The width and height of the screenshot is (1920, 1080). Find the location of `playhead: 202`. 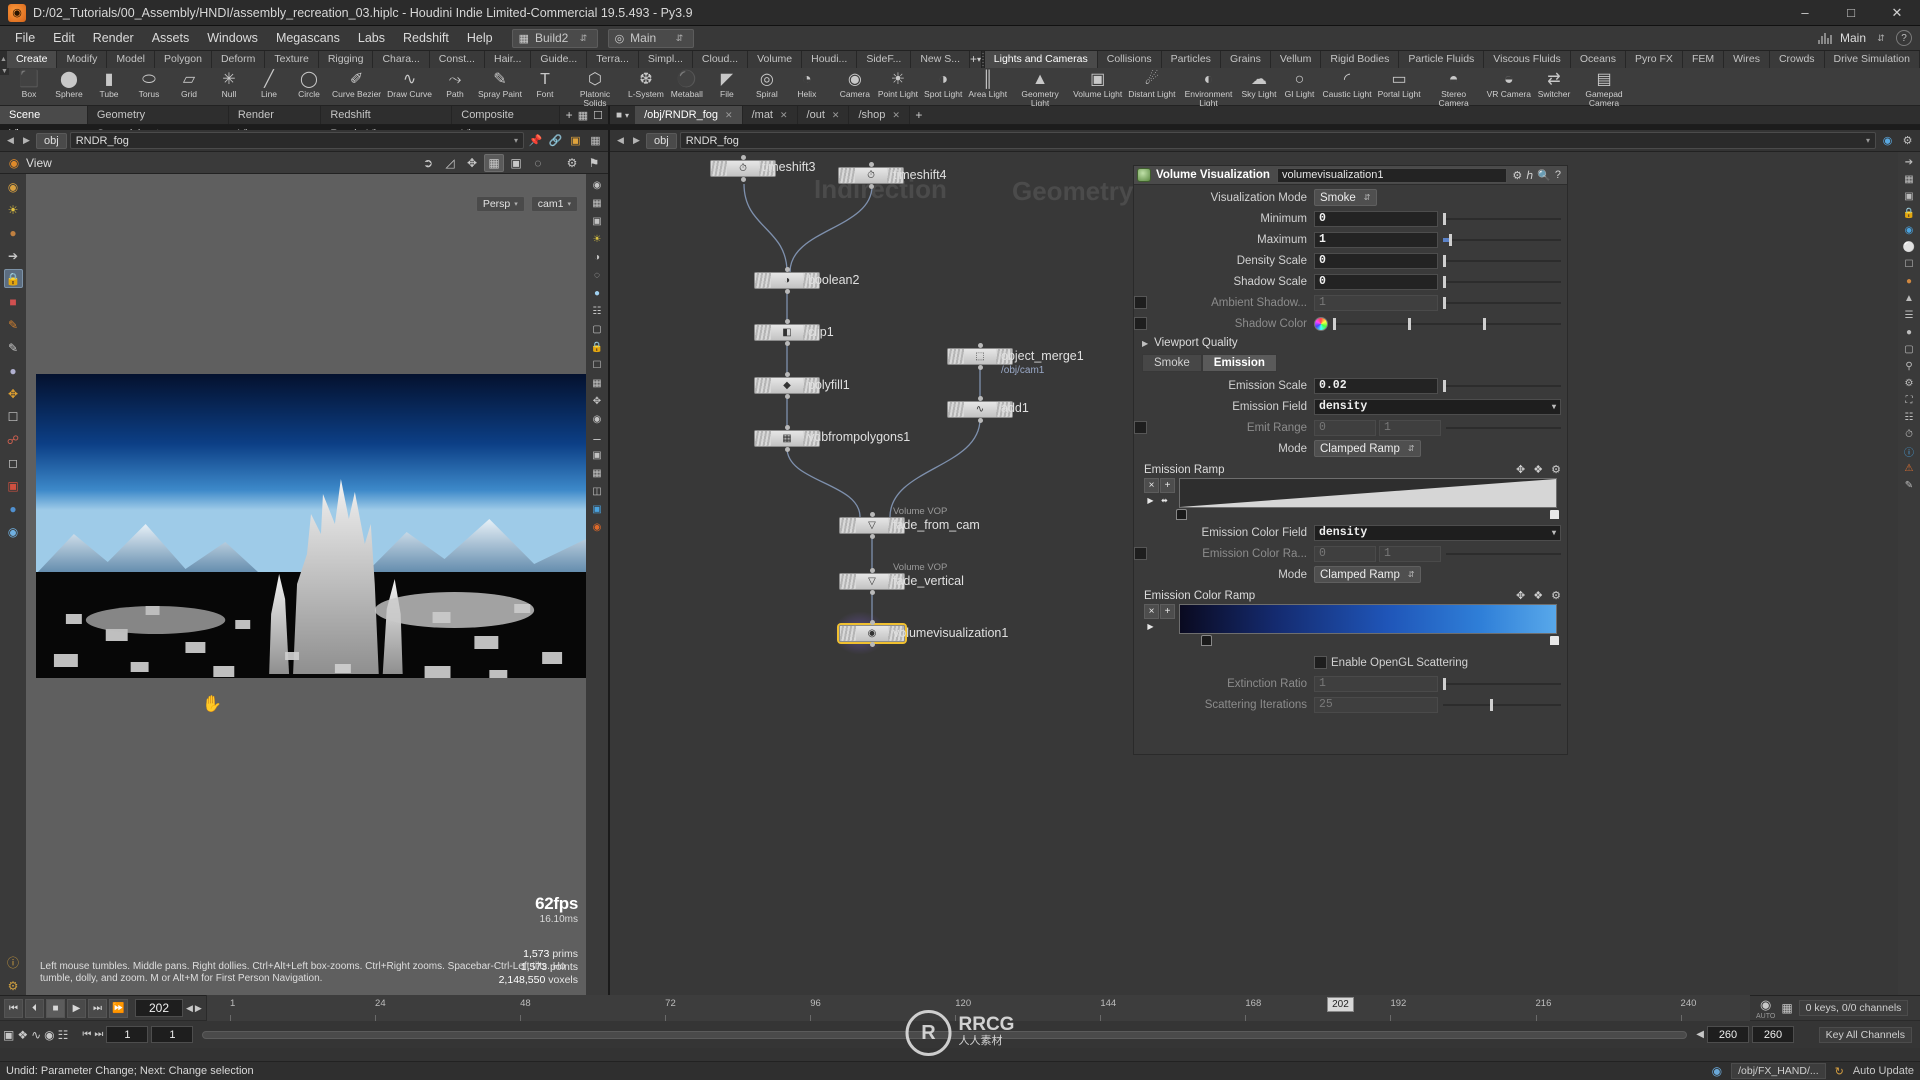

playhead: 202 is located at coordinates (1340, 1004).